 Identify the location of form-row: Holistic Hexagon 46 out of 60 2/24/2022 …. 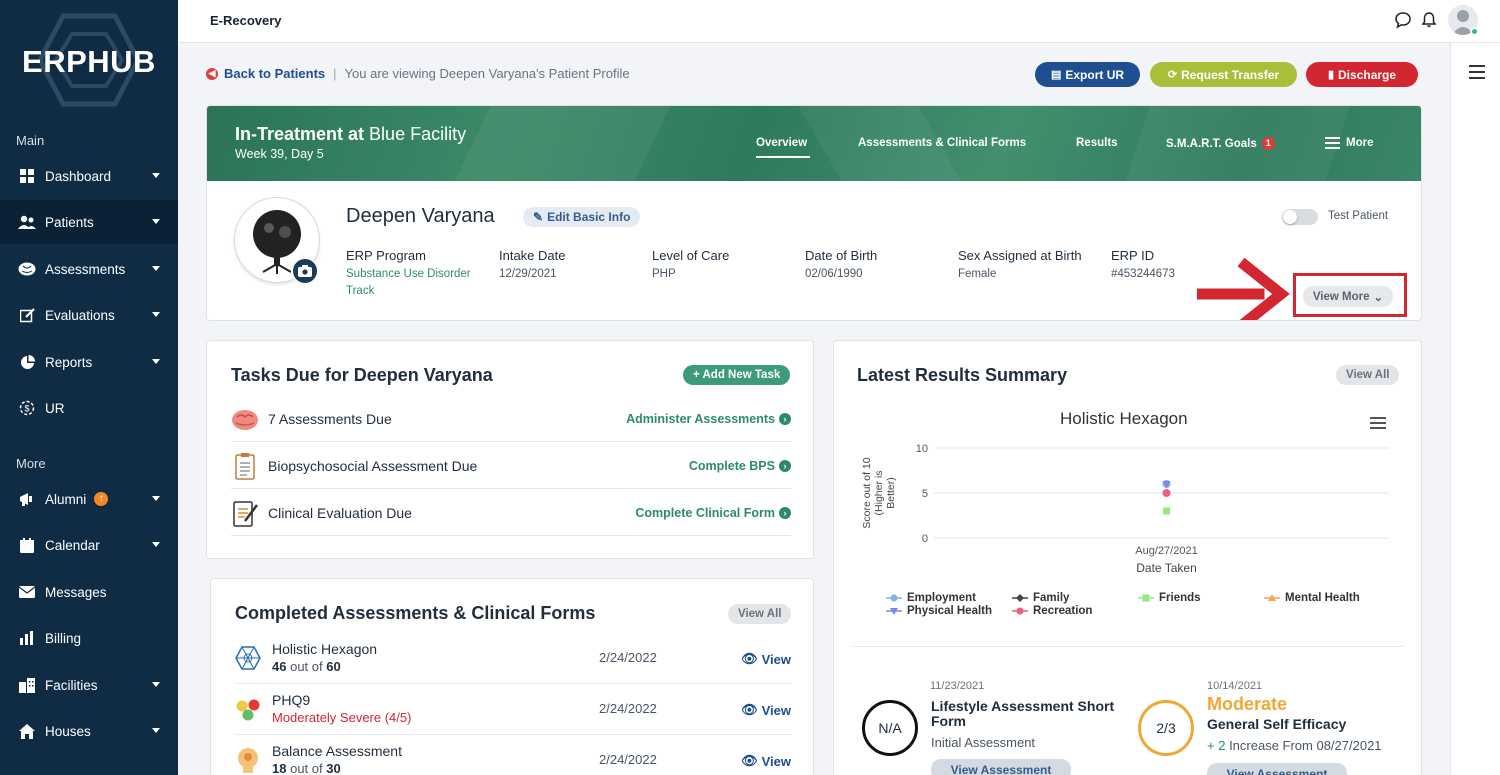
(513, 658).